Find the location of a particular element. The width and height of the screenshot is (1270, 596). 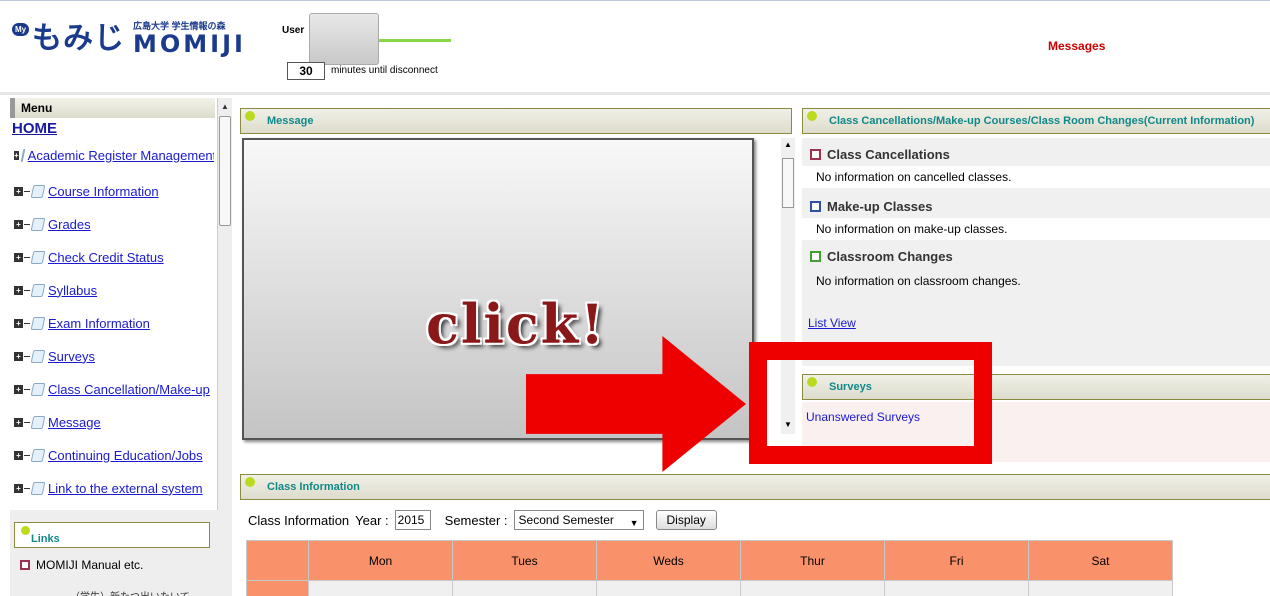

class-cancellations-title: Class Cancellations is located at coordinates (888, 154).